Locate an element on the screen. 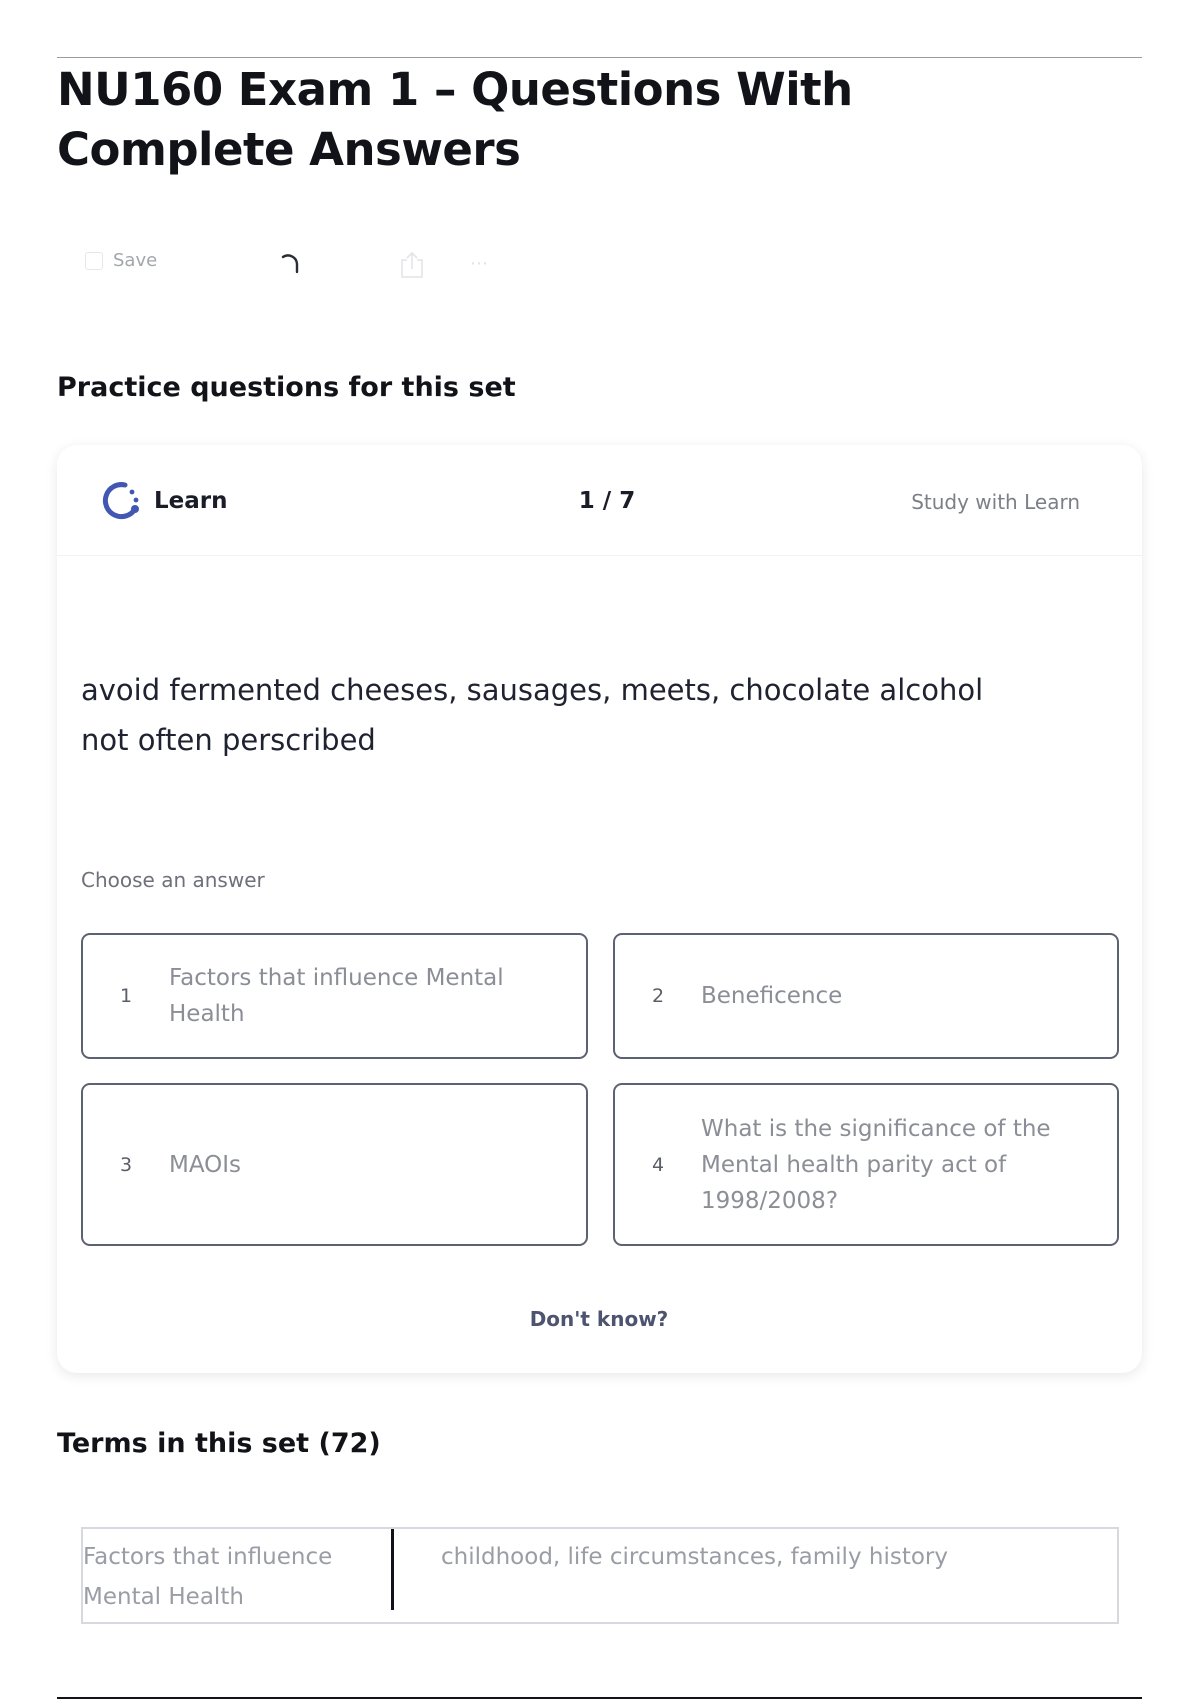  study-with-learn-link: Study with Learn is located at coordinates (995, 502).